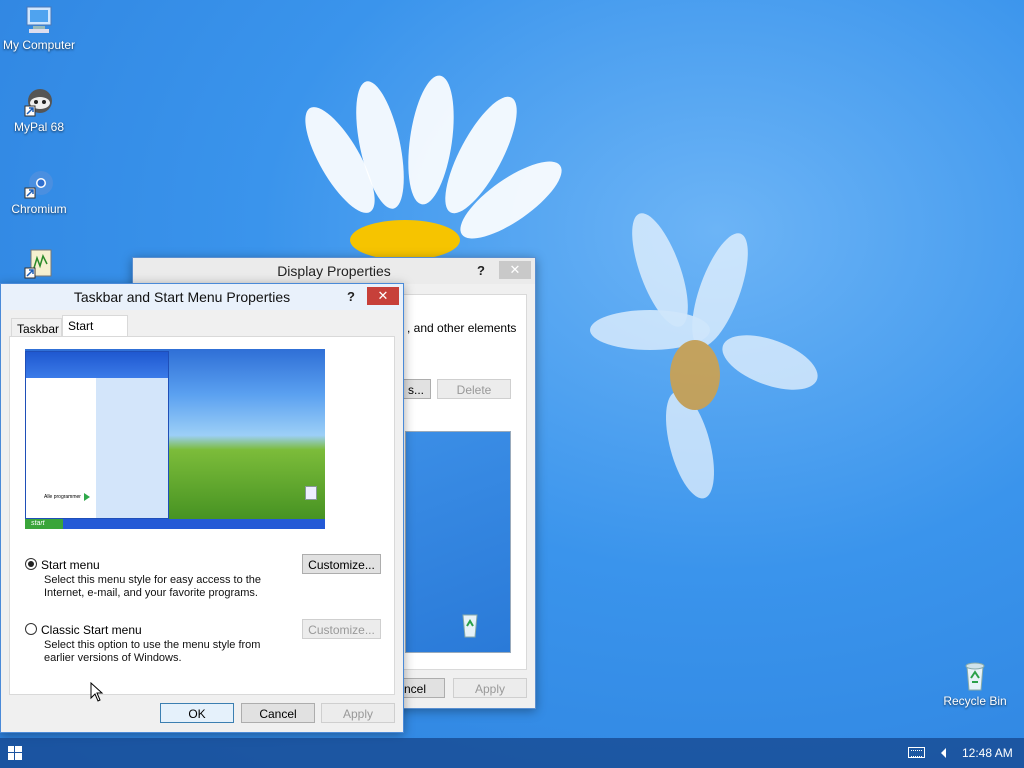 This screenshot has height=768, width=1024. I want to click on start-menu-label: Start menu, so click(70, 565).